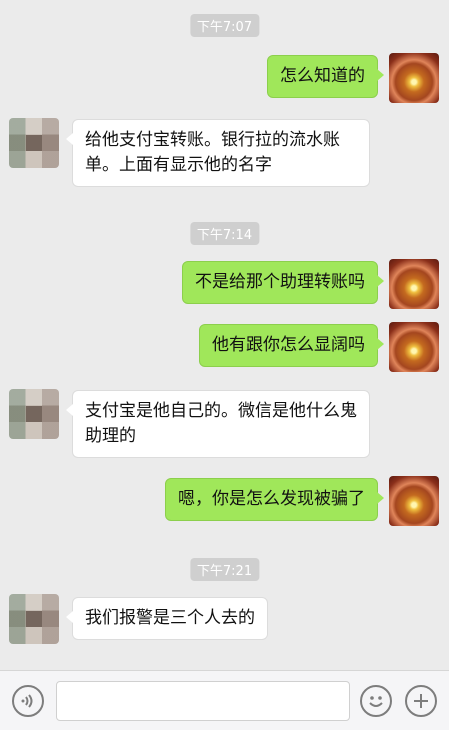 This screenshot has width=449, height=730. I want to click on voice-button, so click(28, 701).